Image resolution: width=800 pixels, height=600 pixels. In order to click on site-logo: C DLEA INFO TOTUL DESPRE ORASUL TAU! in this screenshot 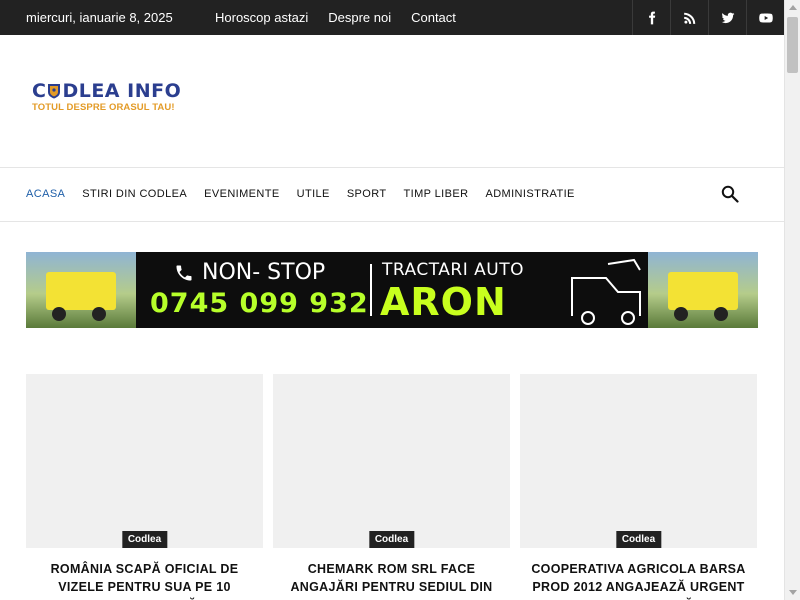, I will do `click(112, 100)`.